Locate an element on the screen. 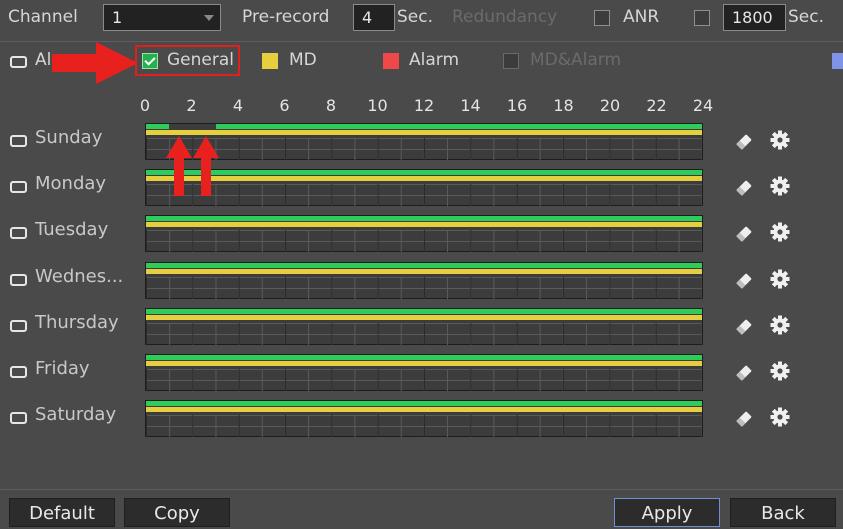  md-swatch is located at coordinates (270, 61).